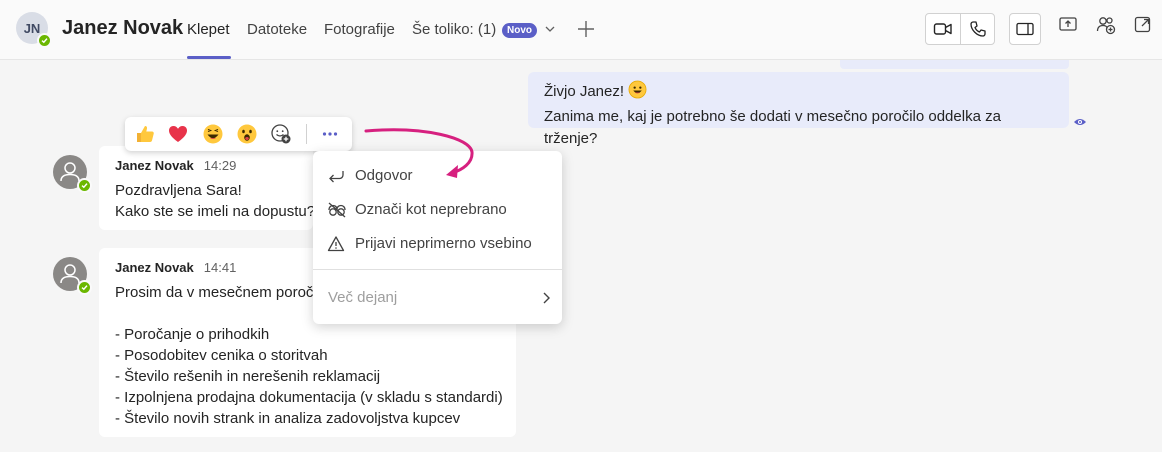 This screenshot has height=452, width=1162. What do you see at coordinates (178, 134) in the screenshot?
I see `heart-emoji` at bounding box center [178, 134].